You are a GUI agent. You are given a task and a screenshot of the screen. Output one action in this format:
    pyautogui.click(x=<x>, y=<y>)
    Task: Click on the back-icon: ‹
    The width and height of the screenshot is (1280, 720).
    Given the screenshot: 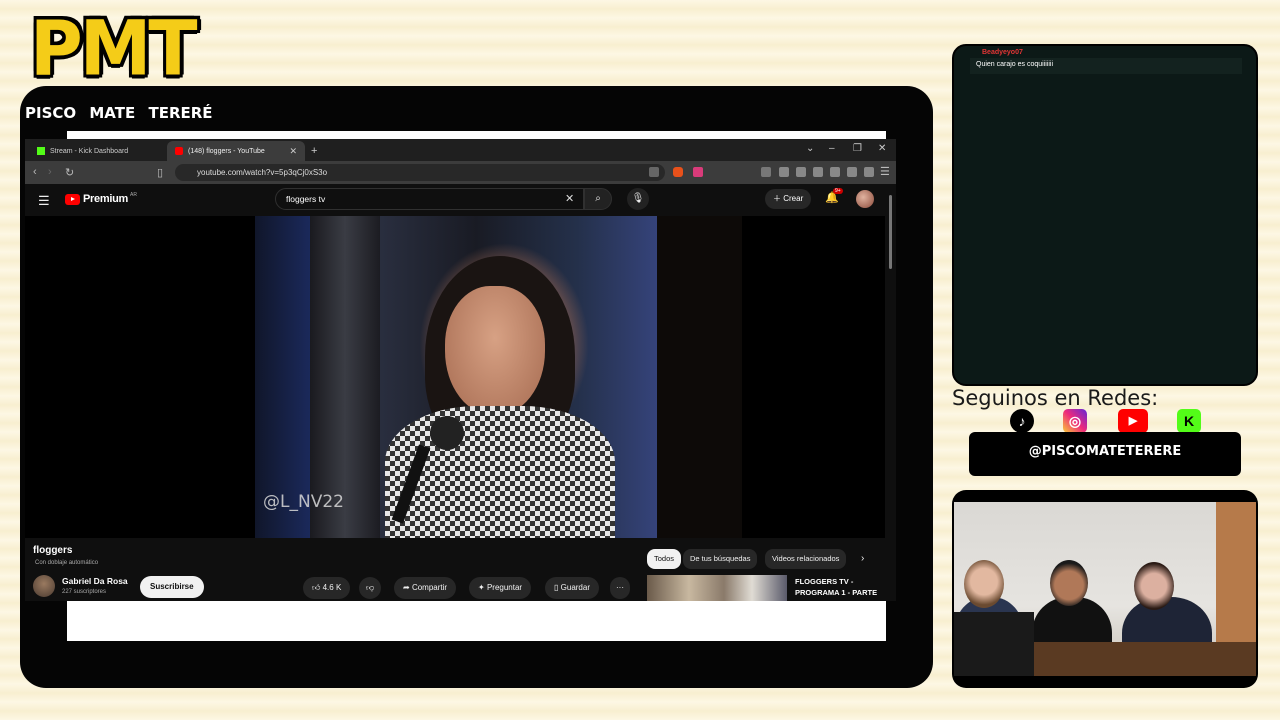 What is the action you would take?
    pyautogui.click(x=35, y=172)
    